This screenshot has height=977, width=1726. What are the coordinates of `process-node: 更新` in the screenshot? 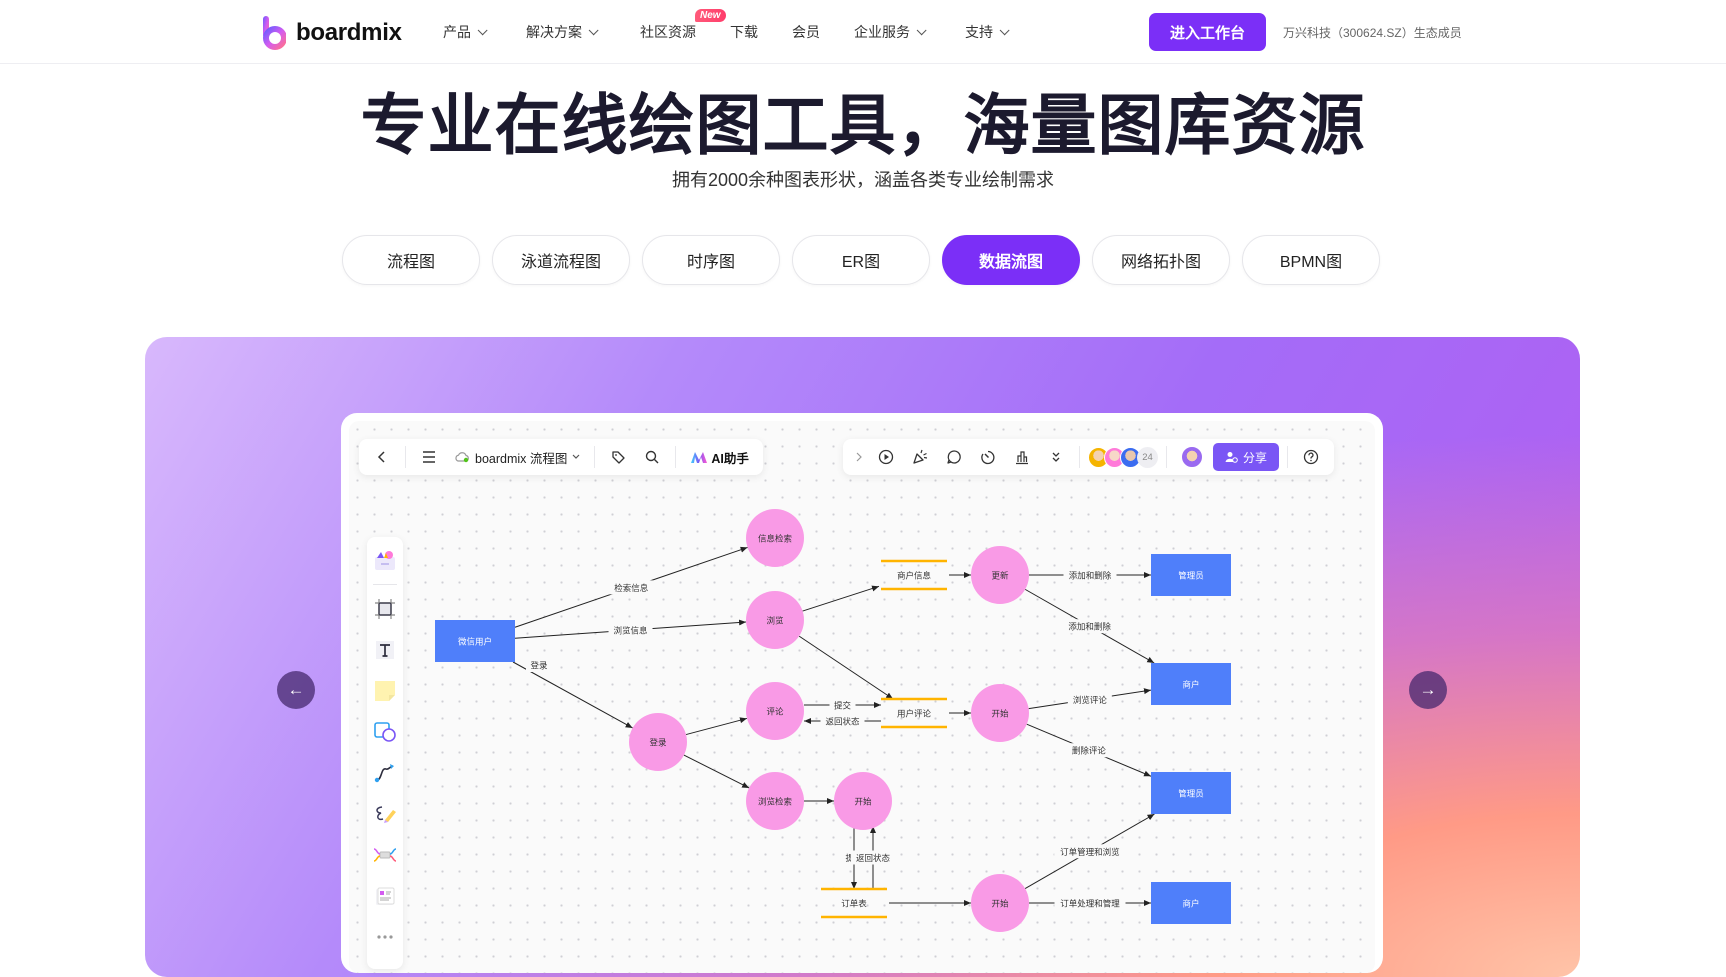 It's located at (1000, 575).